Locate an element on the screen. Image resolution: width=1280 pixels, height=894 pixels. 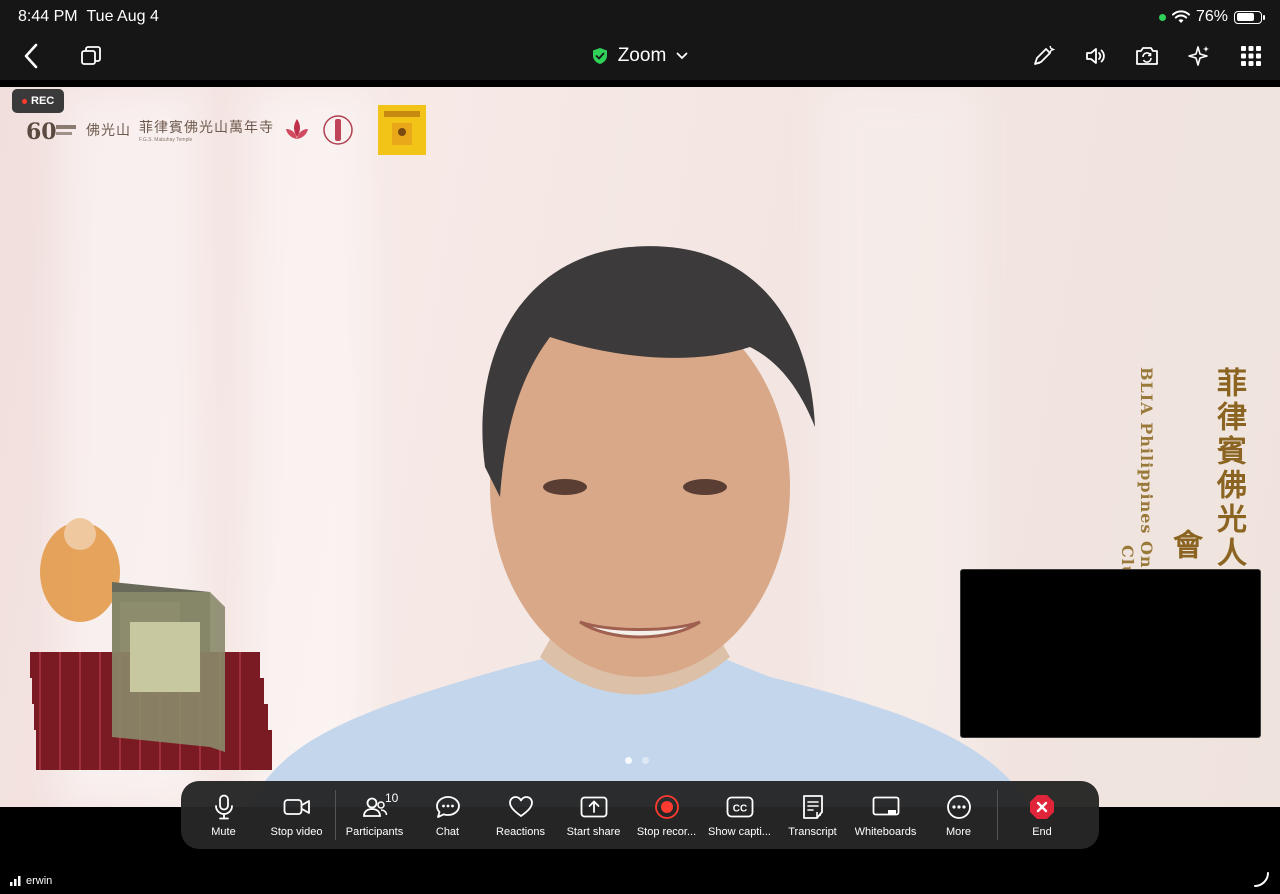
anniversary-logo-icon: 60 is located at coordinates (51, 132).